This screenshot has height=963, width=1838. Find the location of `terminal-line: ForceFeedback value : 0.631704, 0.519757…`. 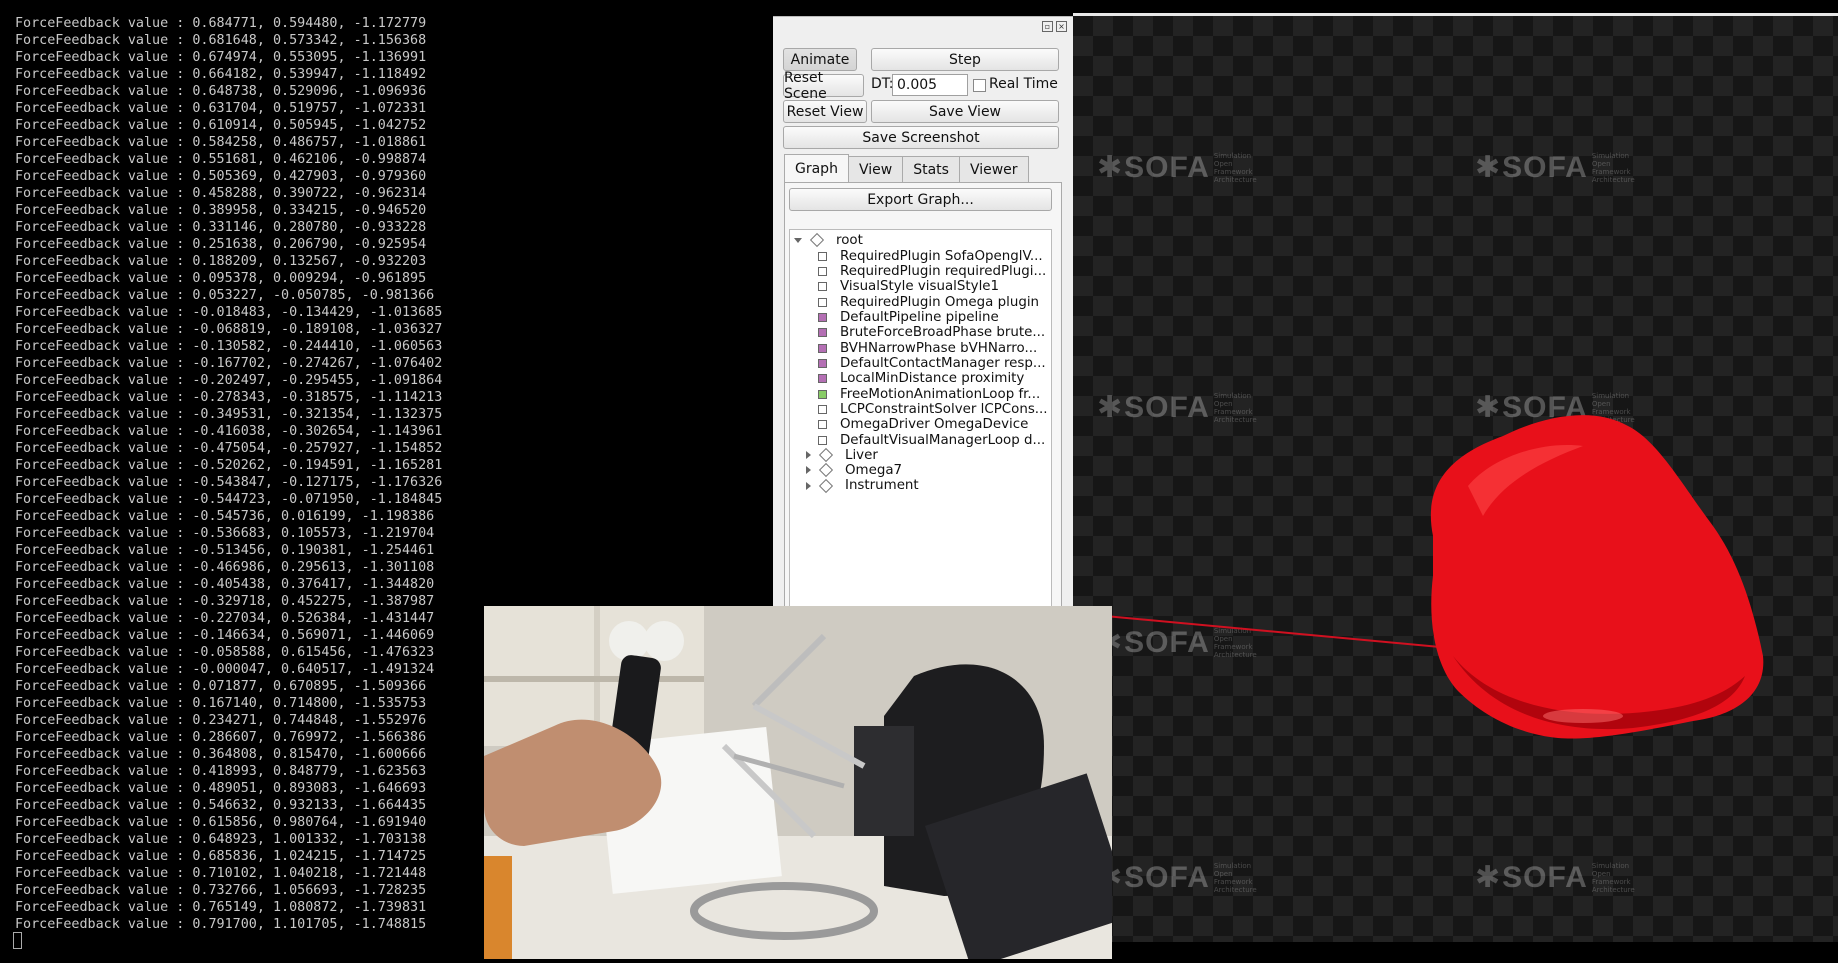

terminal-line: ForceFeedback value : 0.631704, 0.519757… is located at coordinates (221, 108).